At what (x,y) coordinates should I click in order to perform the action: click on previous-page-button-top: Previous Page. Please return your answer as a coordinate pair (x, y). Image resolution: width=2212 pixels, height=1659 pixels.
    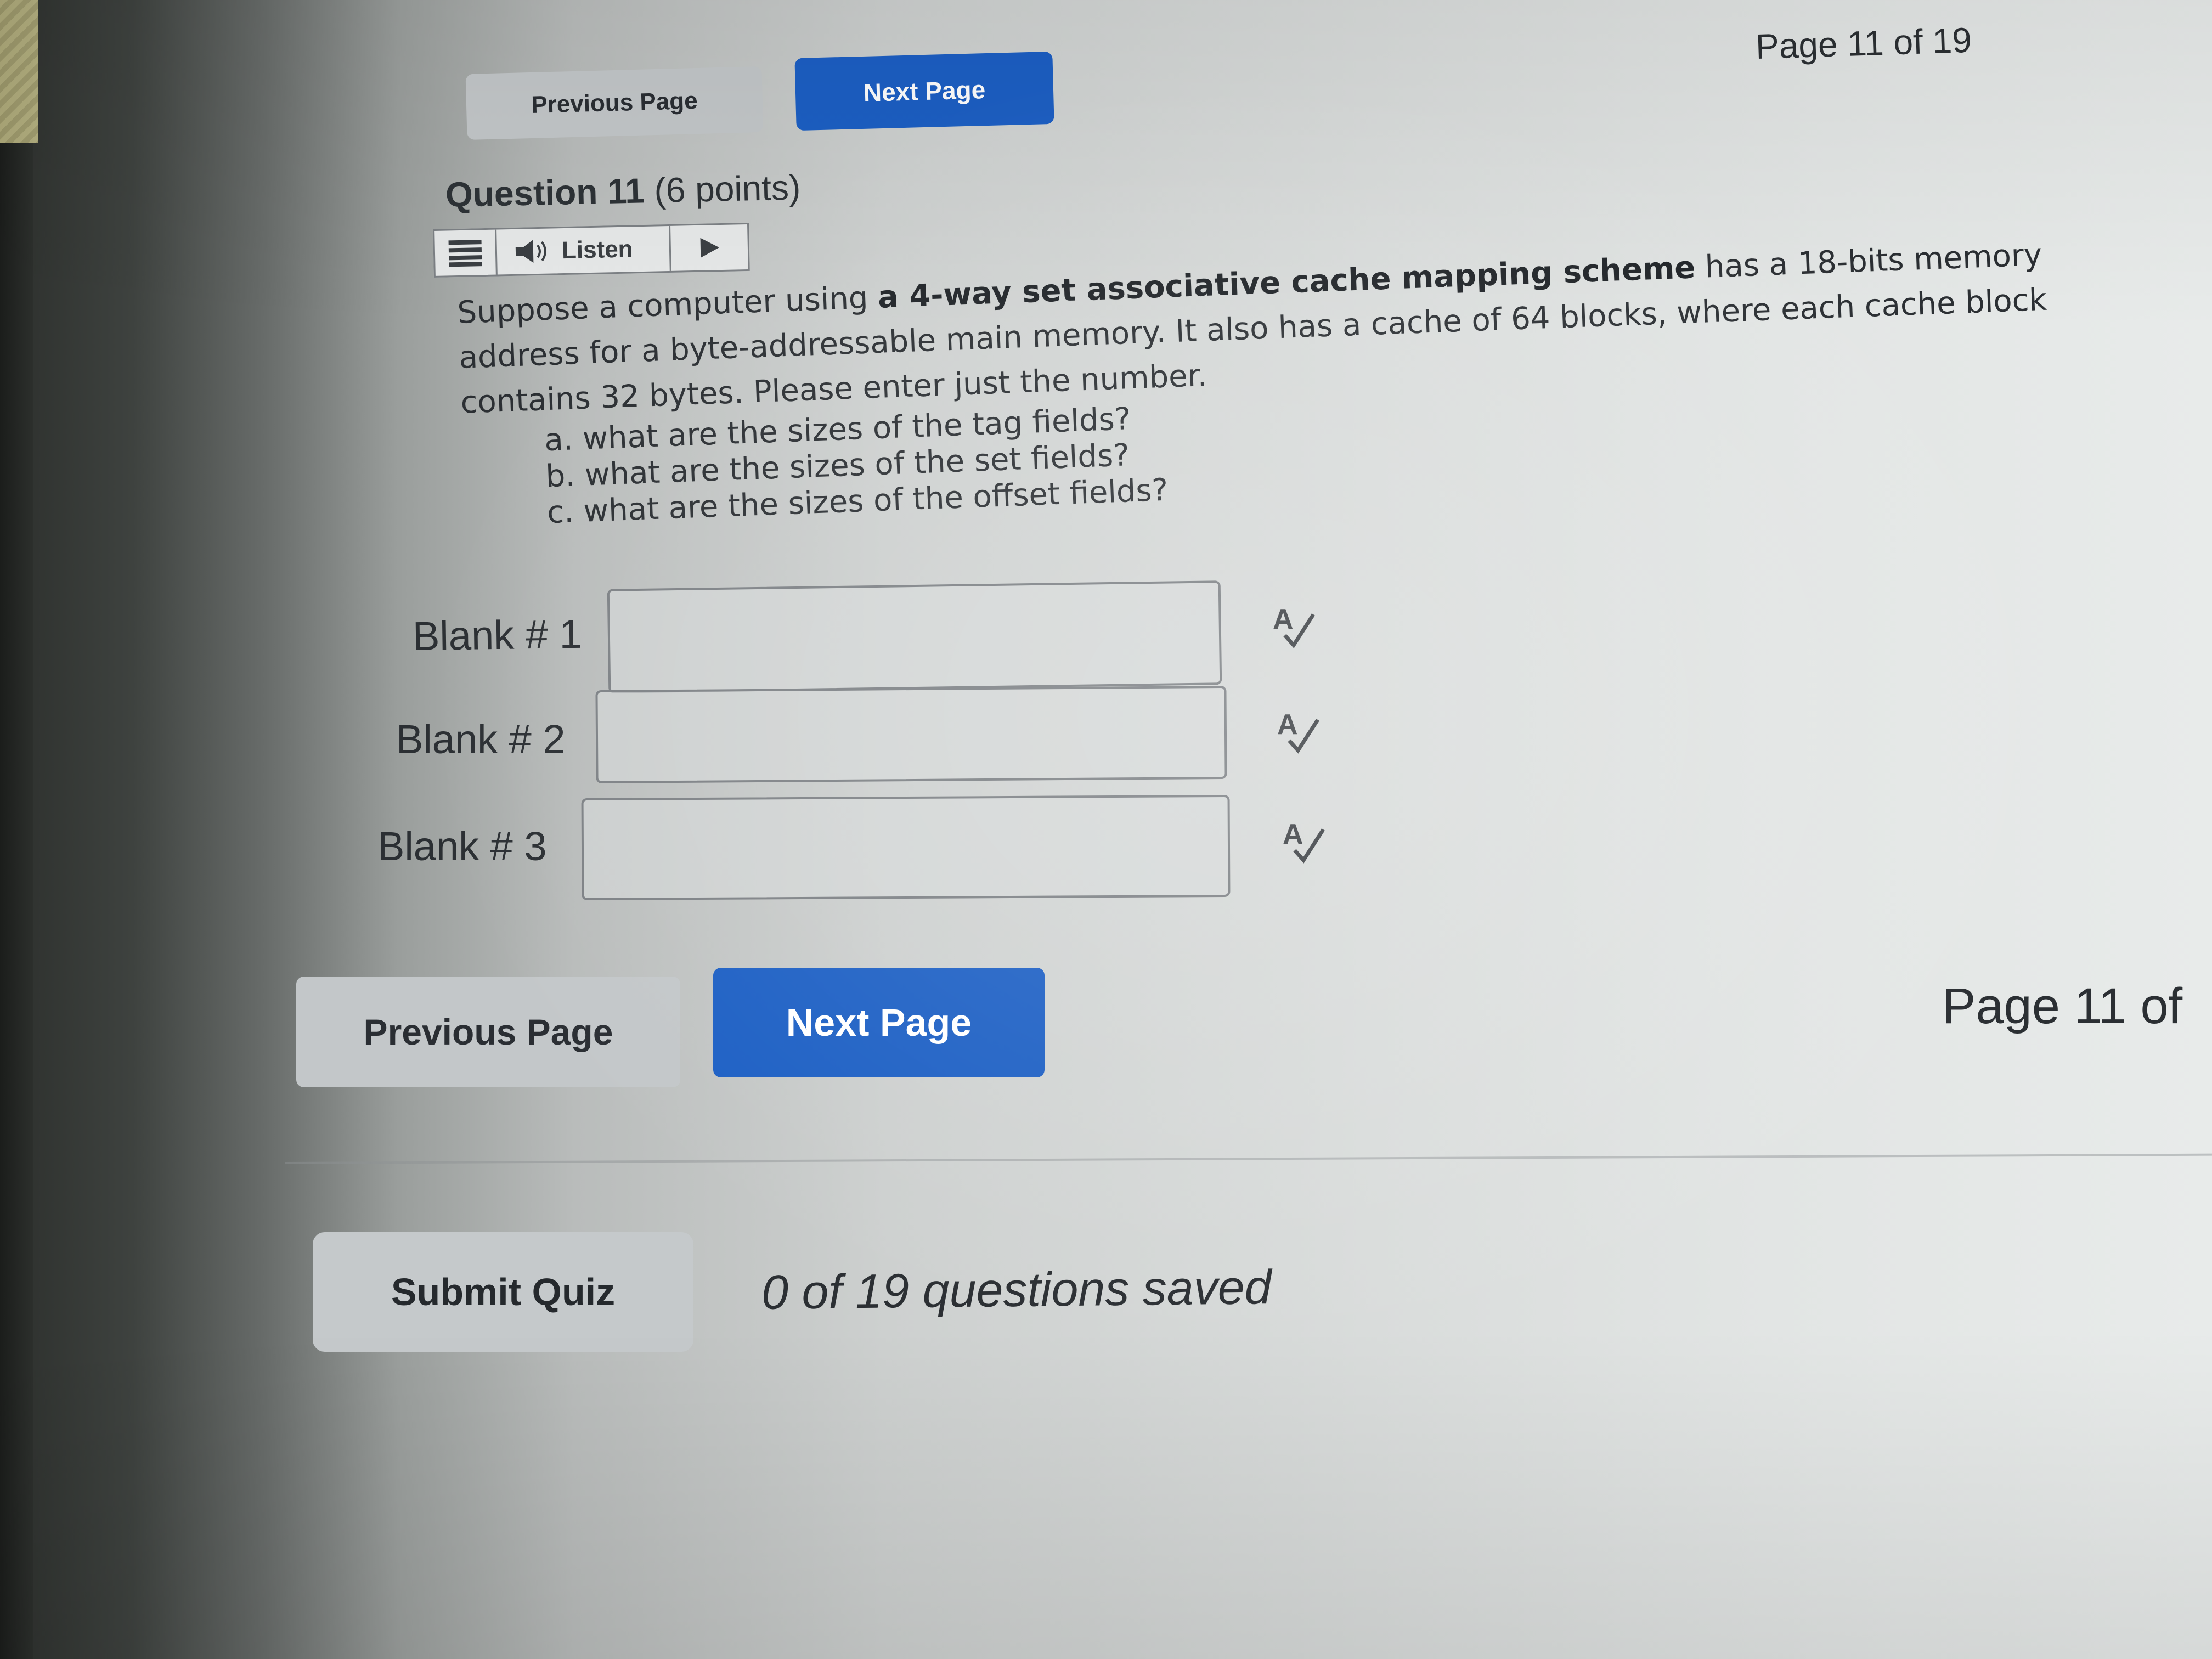
    Looking at the image, I should click on (615, 103).